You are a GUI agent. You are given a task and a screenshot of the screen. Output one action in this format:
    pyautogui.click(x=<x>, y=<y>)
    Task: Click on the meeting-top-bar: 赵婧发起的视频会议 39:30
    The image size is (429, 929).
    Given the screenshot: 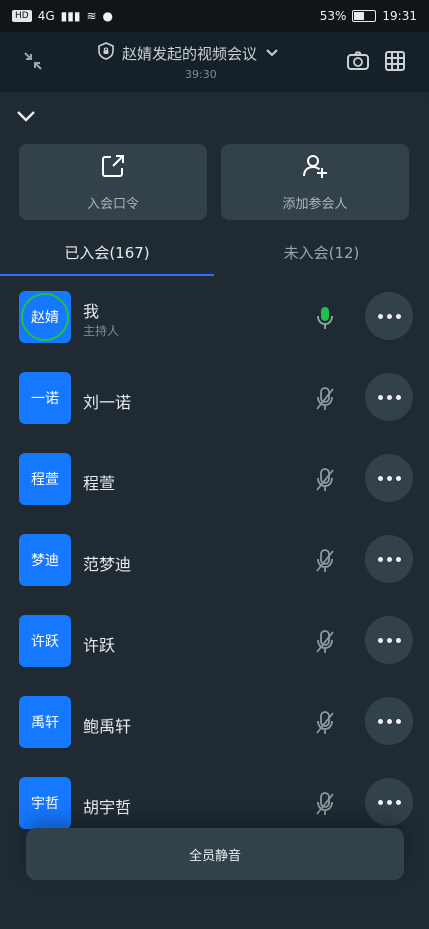 What is the action you would take?
    pyautogui.click(x=214, y=62)
    